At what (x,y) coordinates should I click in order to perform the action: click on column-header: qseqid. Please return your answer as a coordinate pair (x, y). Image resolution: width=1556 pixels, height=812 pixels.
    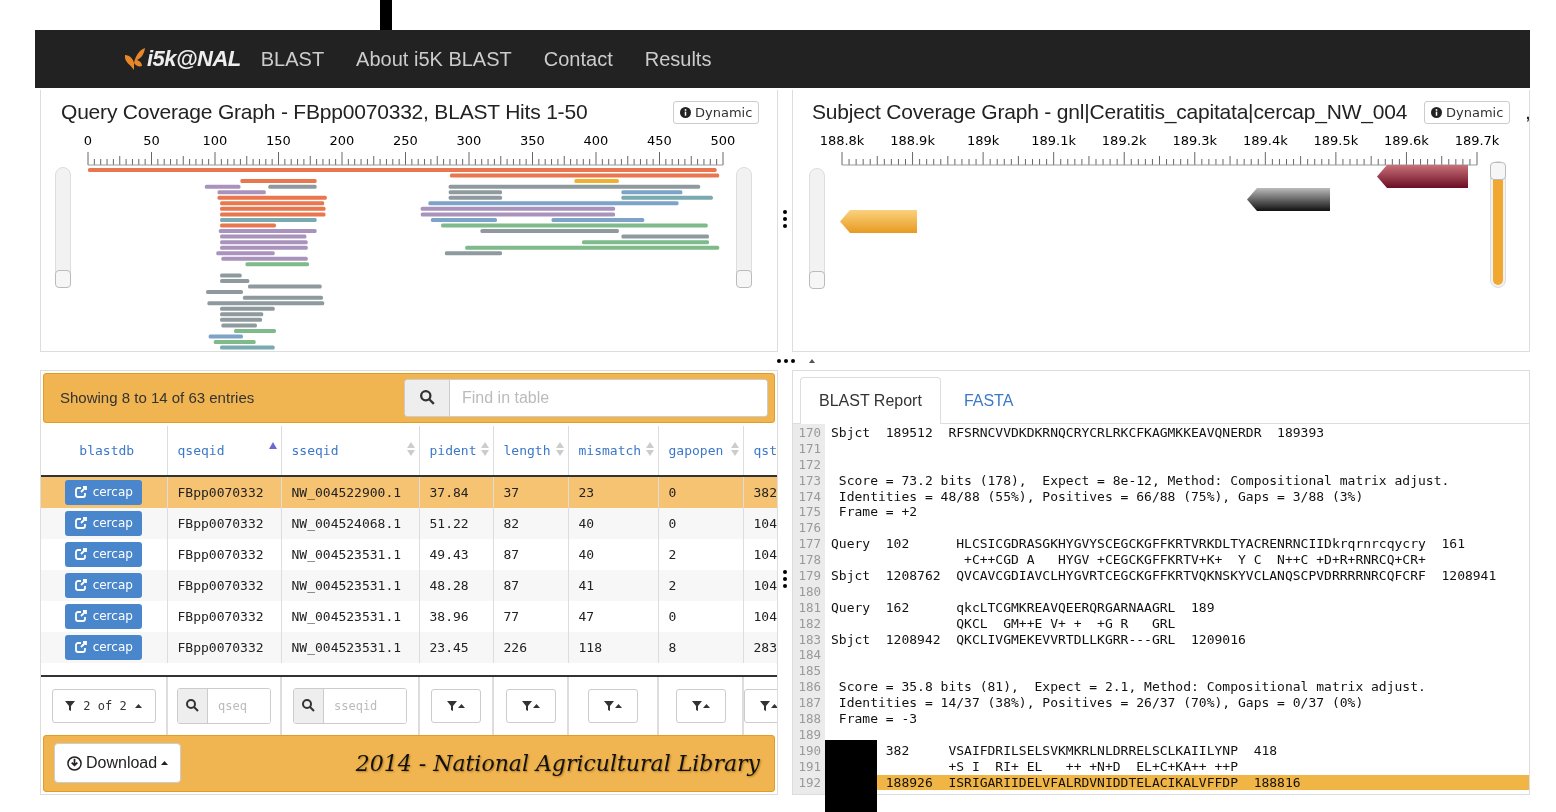
    Looking at the image, I should click on (224, 450).